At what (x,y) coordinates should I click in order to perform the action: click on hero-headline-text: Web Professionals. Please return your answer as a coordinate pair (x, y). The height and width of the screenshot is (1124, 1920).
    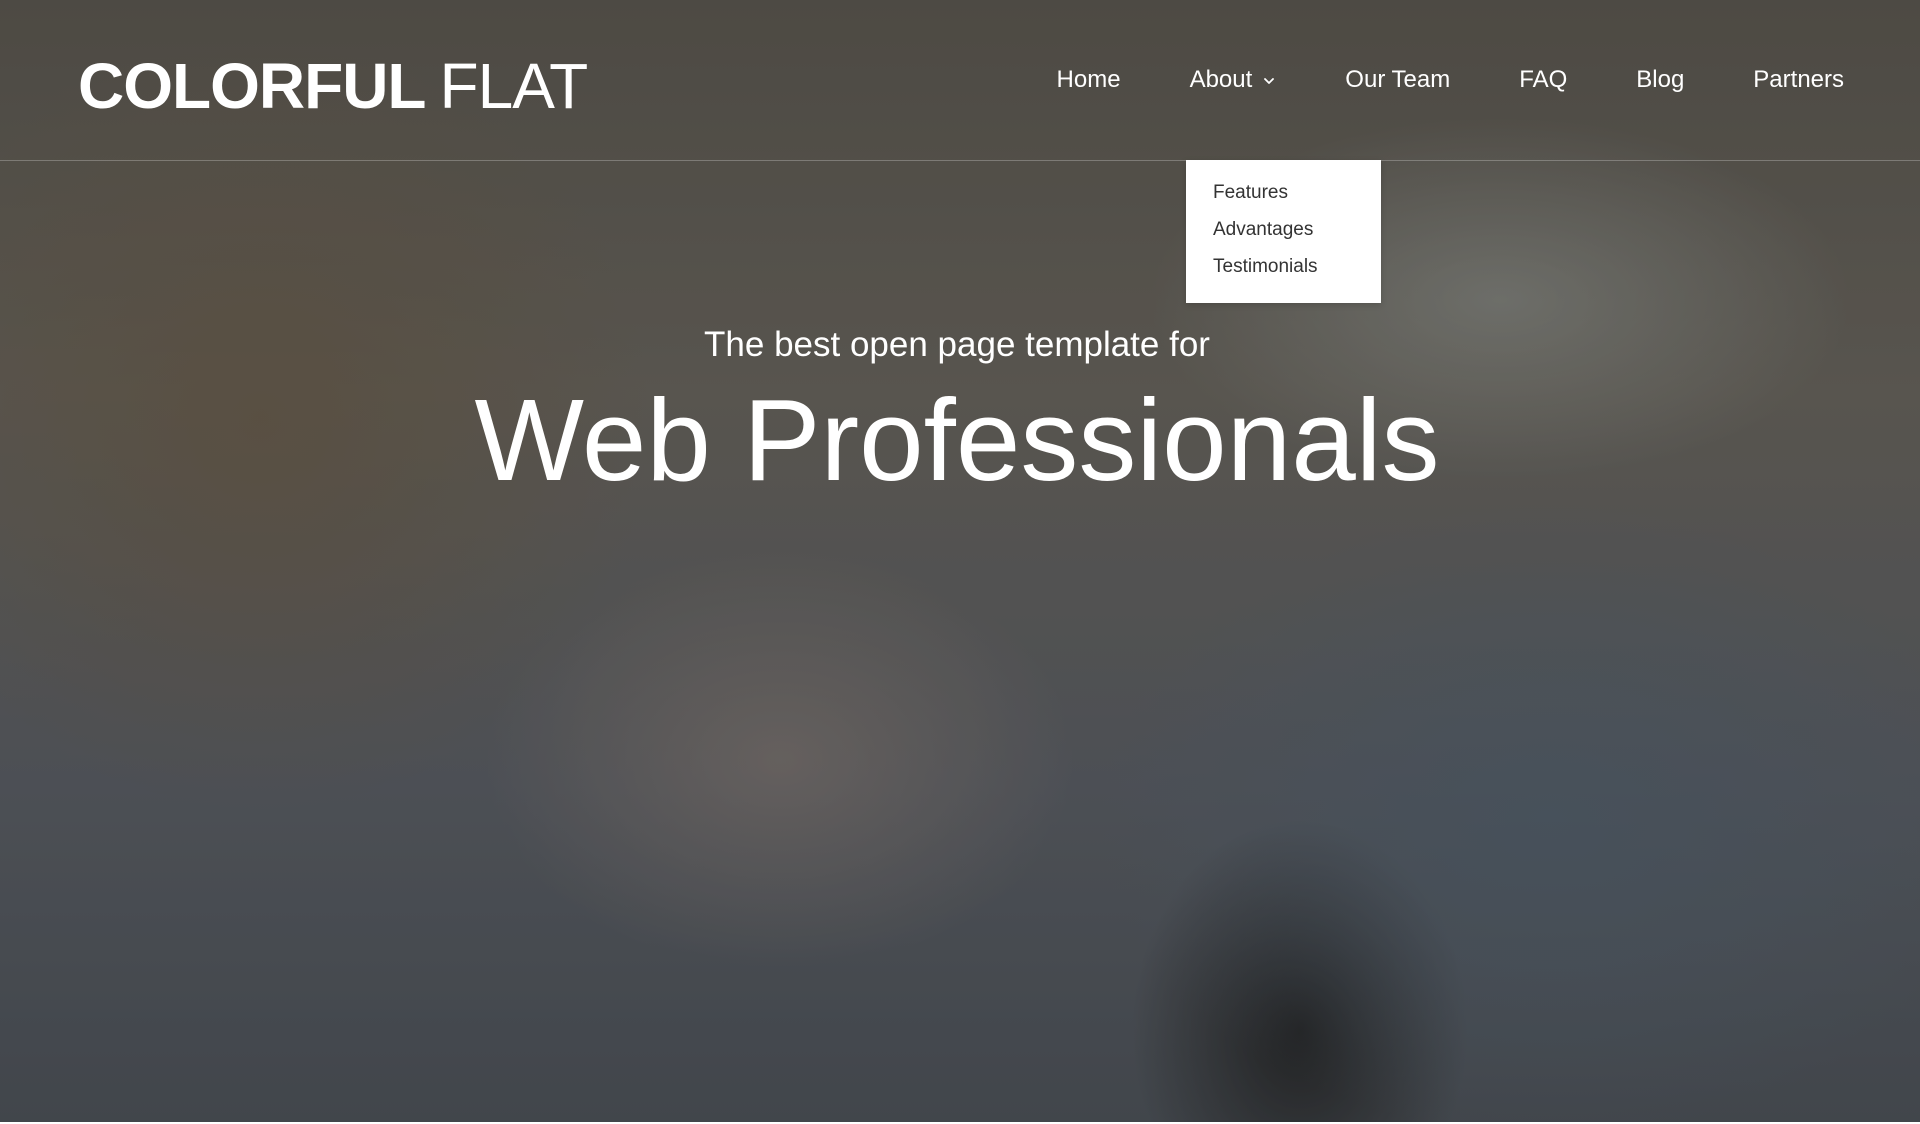
    Looking at the image, I should click on (957, 440).